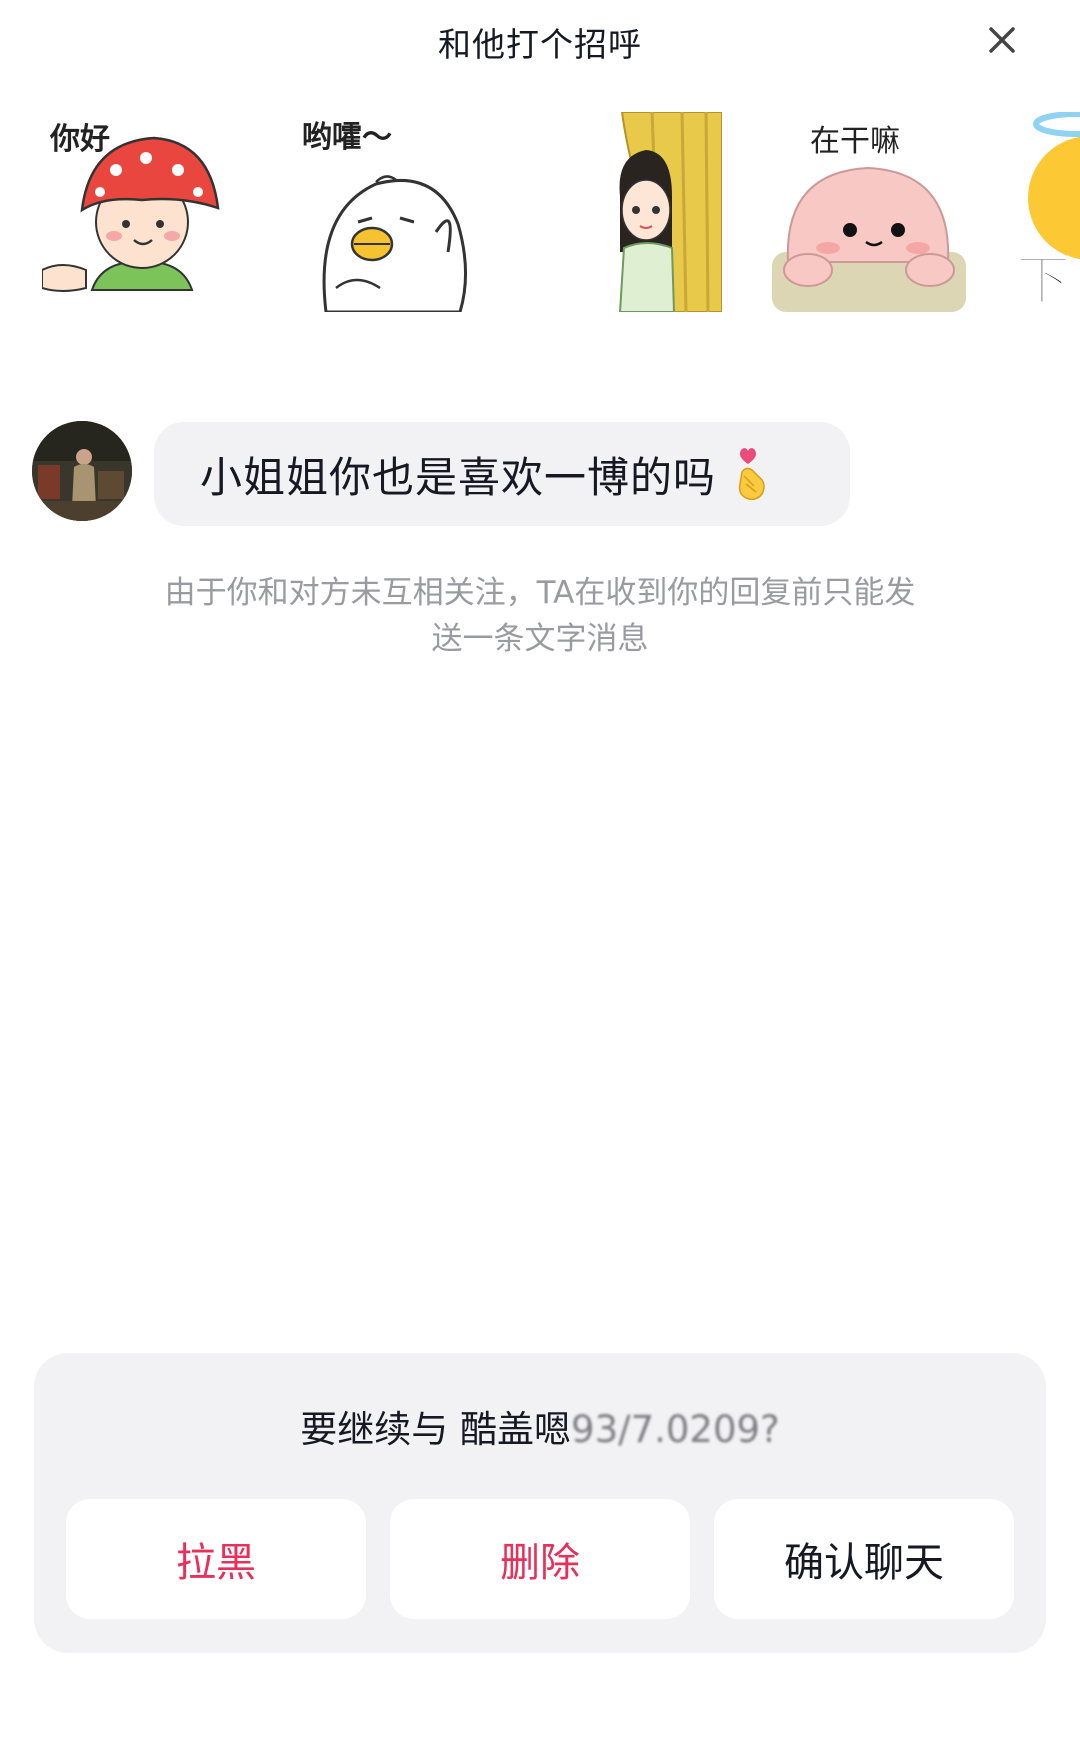 Image resolution: width=1080 pixels, height=1738 pixels. I want to click on white-duck-sticker: 哟嚯～, so click(396, 213).